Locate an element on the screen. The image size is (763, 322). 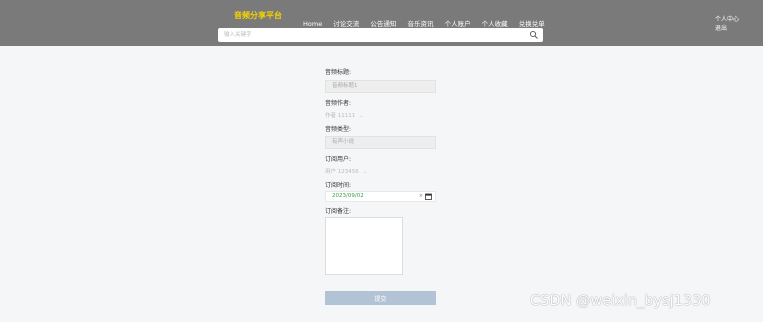
watermark: CSDN @weixin_bysj1330 is located at coordinates (620, 301).